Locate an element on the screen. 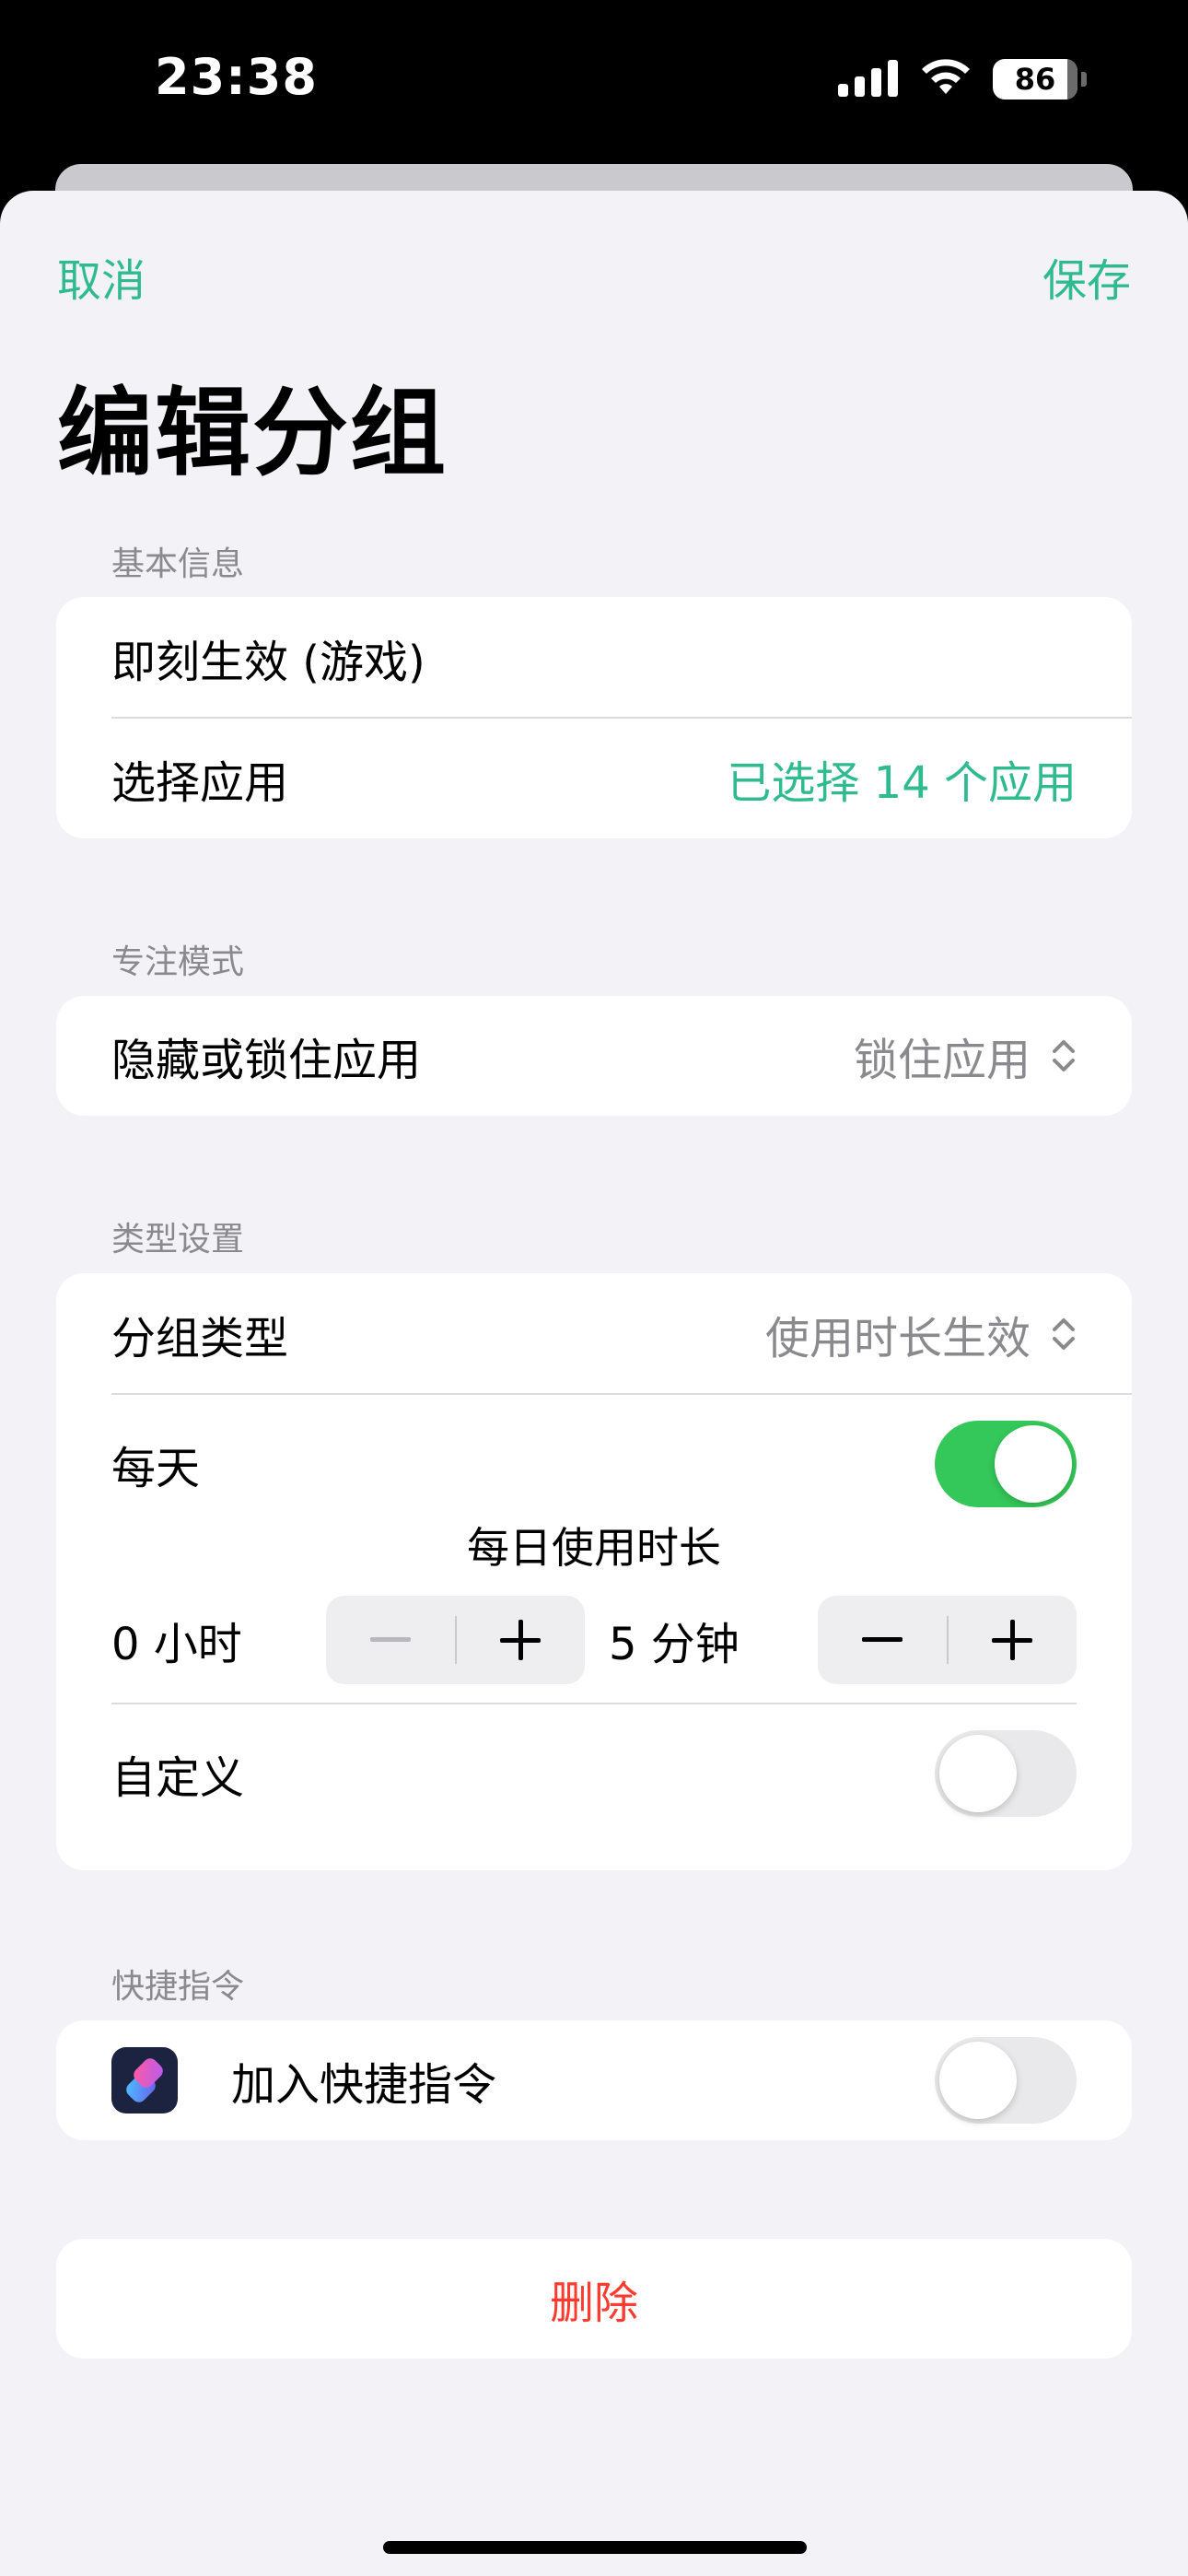 This screenshot has width=1188, height=2576. group-name-field: 即刻生效 (游戏) is located at coordinates (268, 658).